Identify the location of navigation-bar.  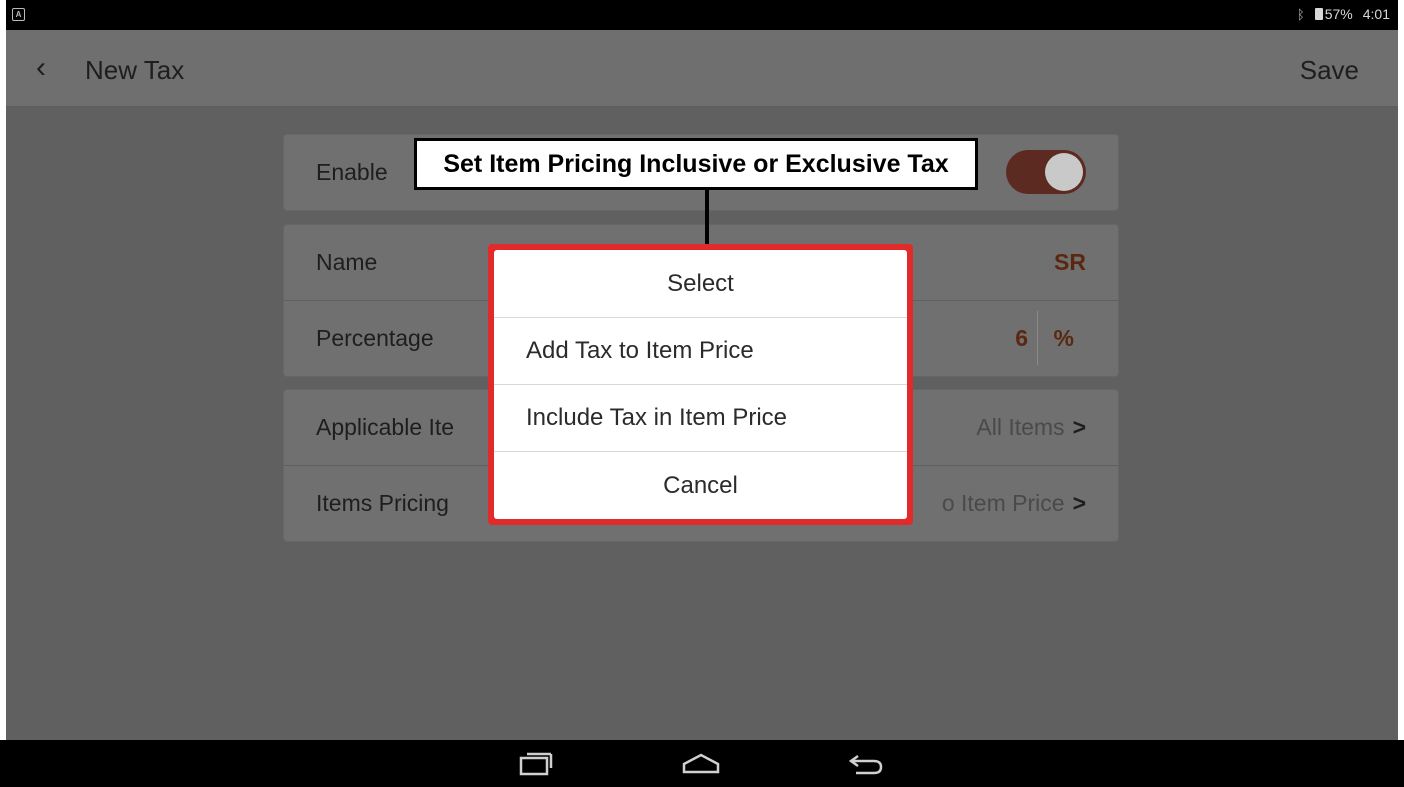
(702, 763).